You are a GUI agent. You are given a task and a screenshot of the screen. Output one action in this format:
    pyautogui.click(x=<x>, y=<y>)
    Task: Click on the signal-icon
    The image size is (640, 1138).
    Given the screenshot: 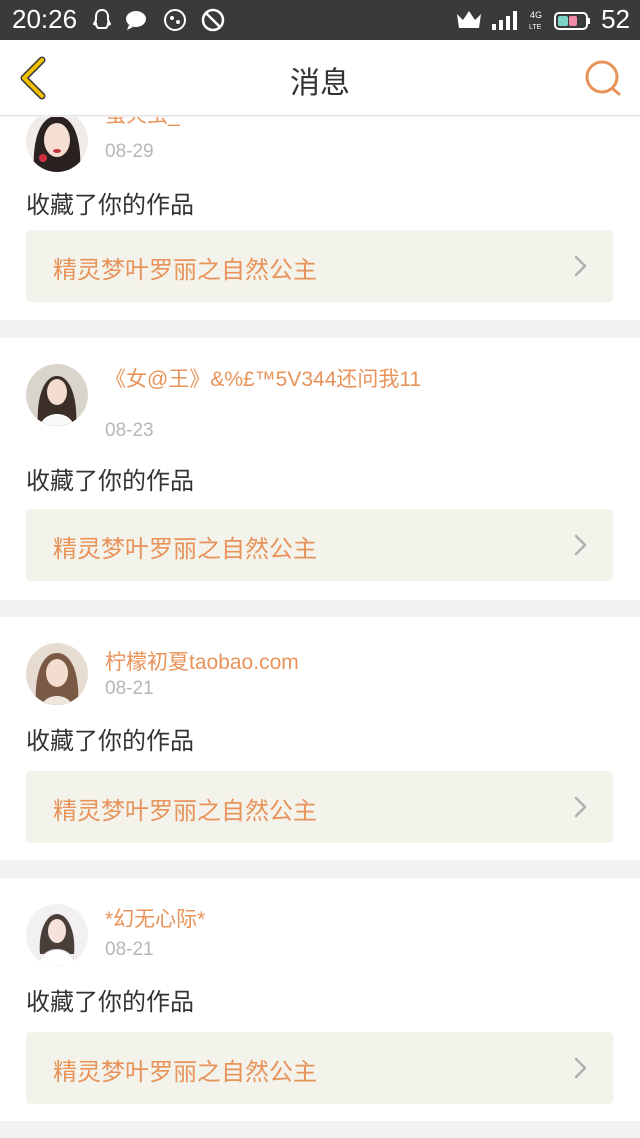 What is the action you would take?
    pyautogui.click(x=504, y=20)
    